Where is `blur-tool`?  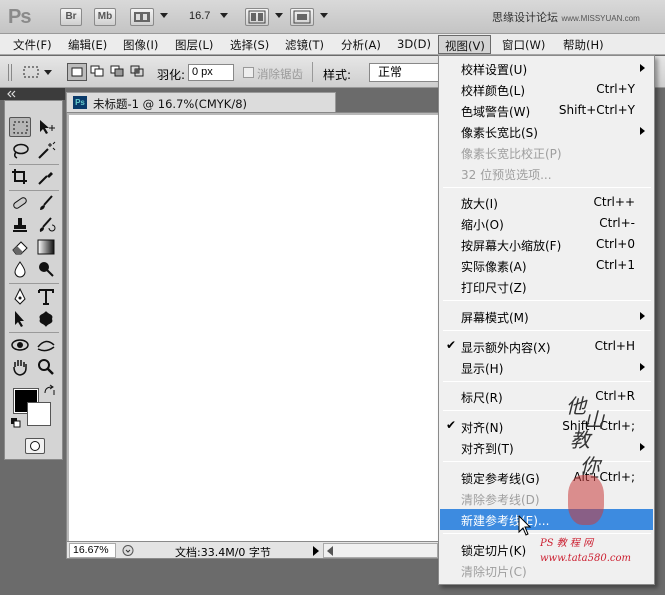
blur-tool is located at coordinates (20, 269).